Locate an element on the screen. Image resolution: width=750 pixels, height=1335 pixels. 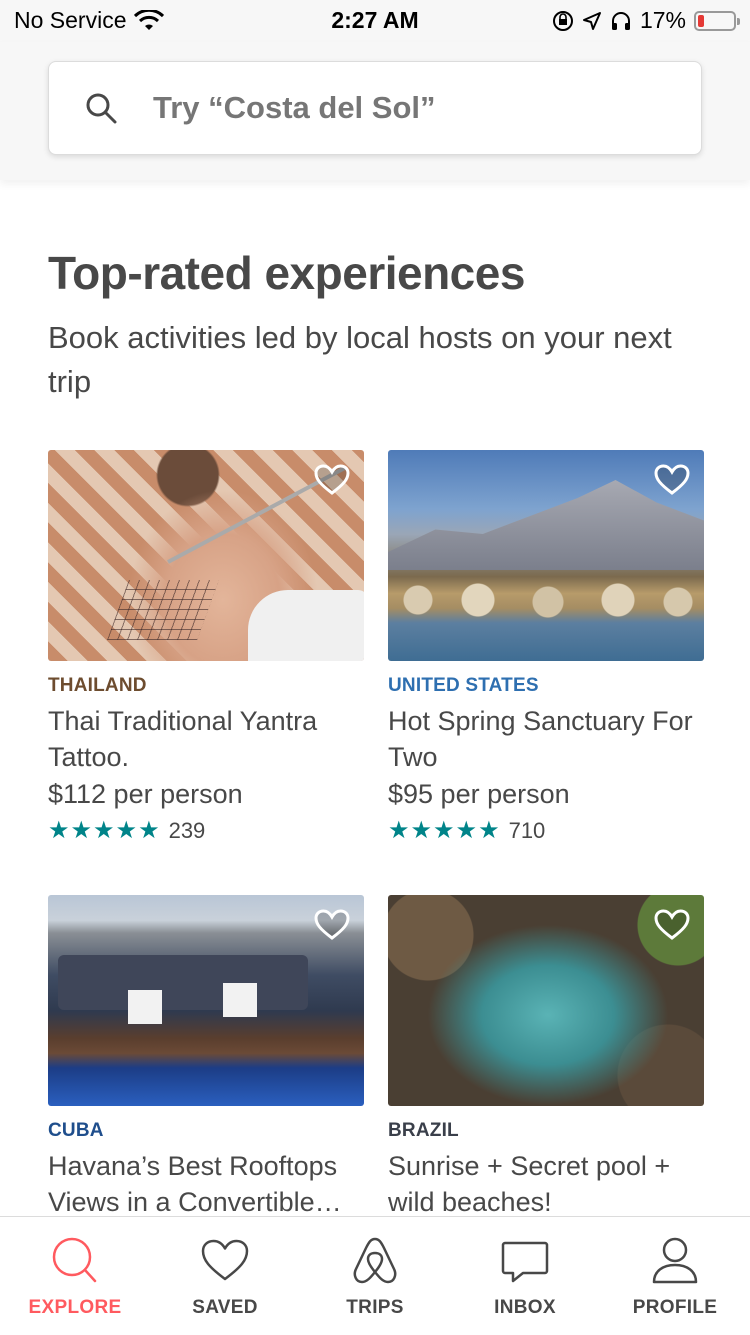
battery-level is located at coordinates (701, 20).